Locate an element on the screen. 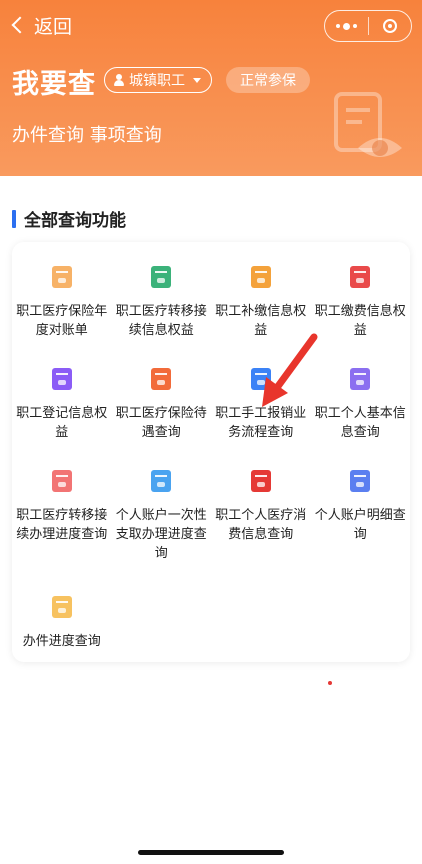 Image resolution: width=422 pixels, height=864 pixels. document-eye-icon is located at coordinates (368, 124).